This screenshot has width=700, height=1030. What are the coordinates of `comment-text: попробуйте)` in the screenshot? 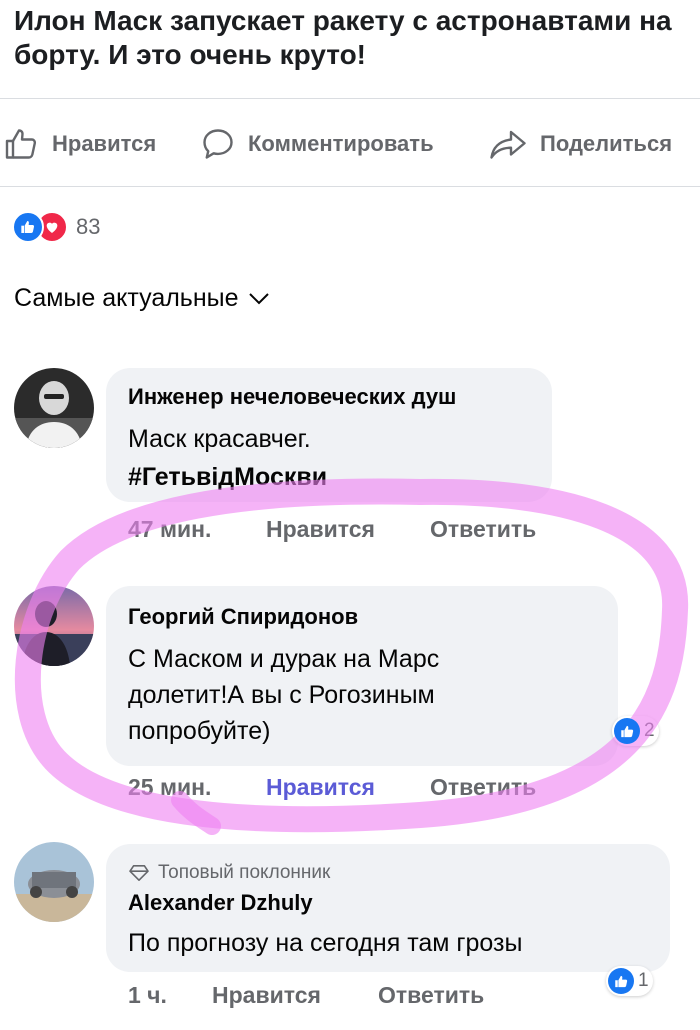 It's located at (199, 731).